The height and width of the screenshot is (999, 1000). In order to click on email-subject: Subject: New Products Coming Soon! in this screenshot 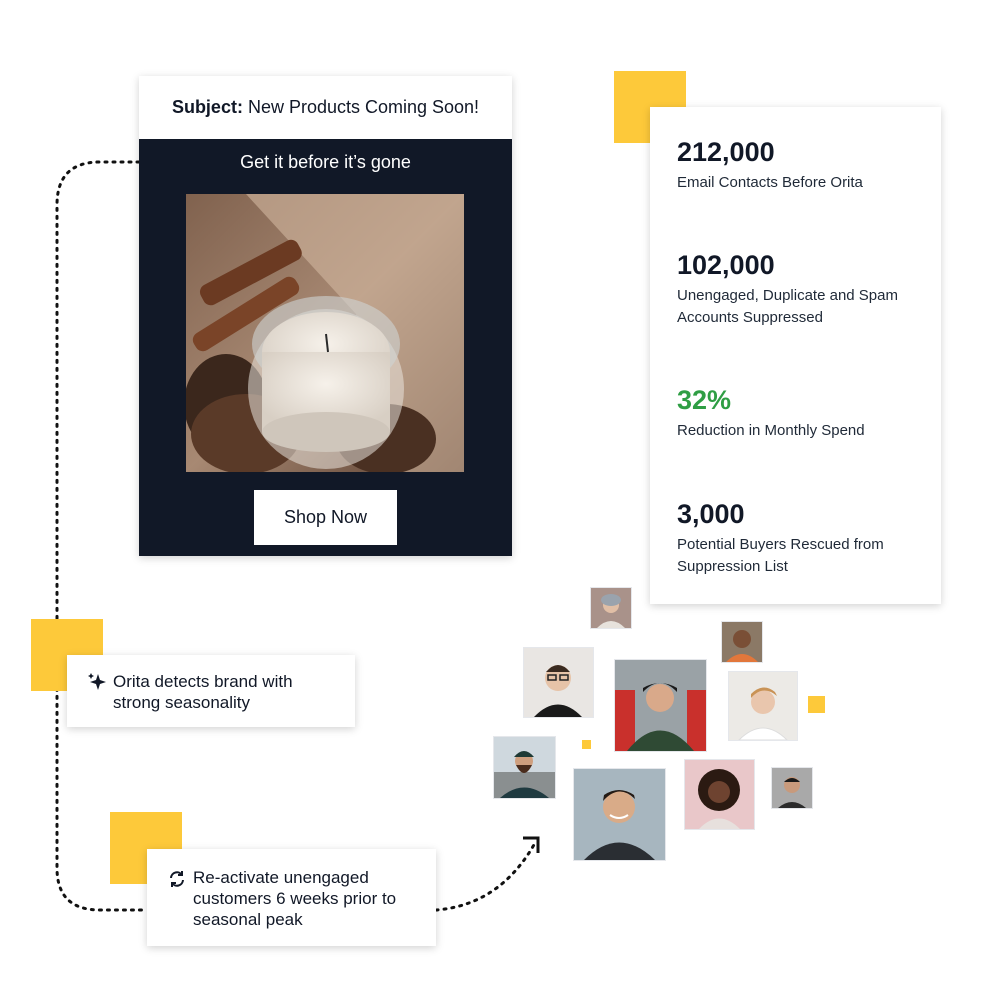, I will do `click(325, 107)`.